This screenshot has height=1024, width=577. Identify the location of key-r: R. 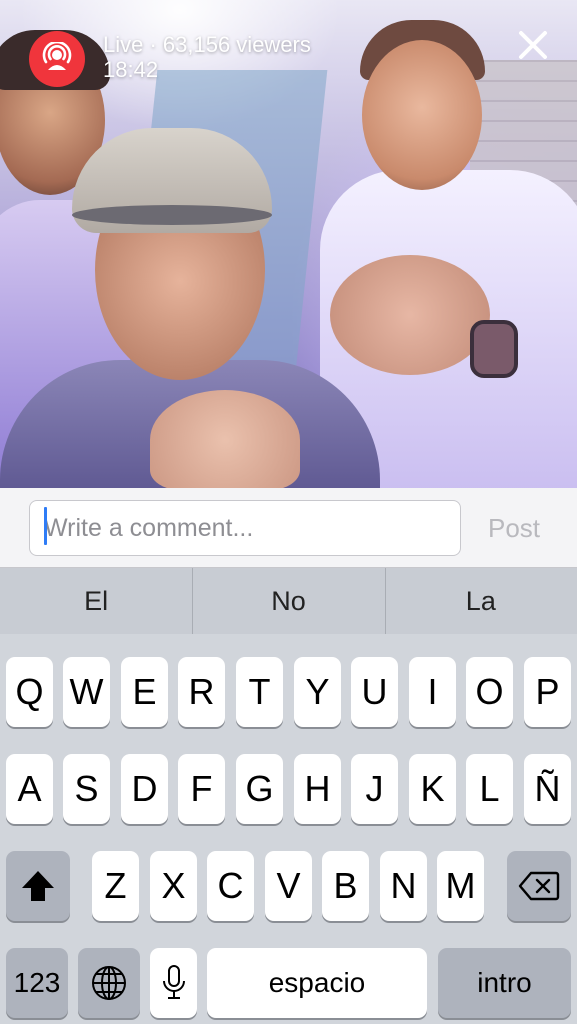
(201, 692).